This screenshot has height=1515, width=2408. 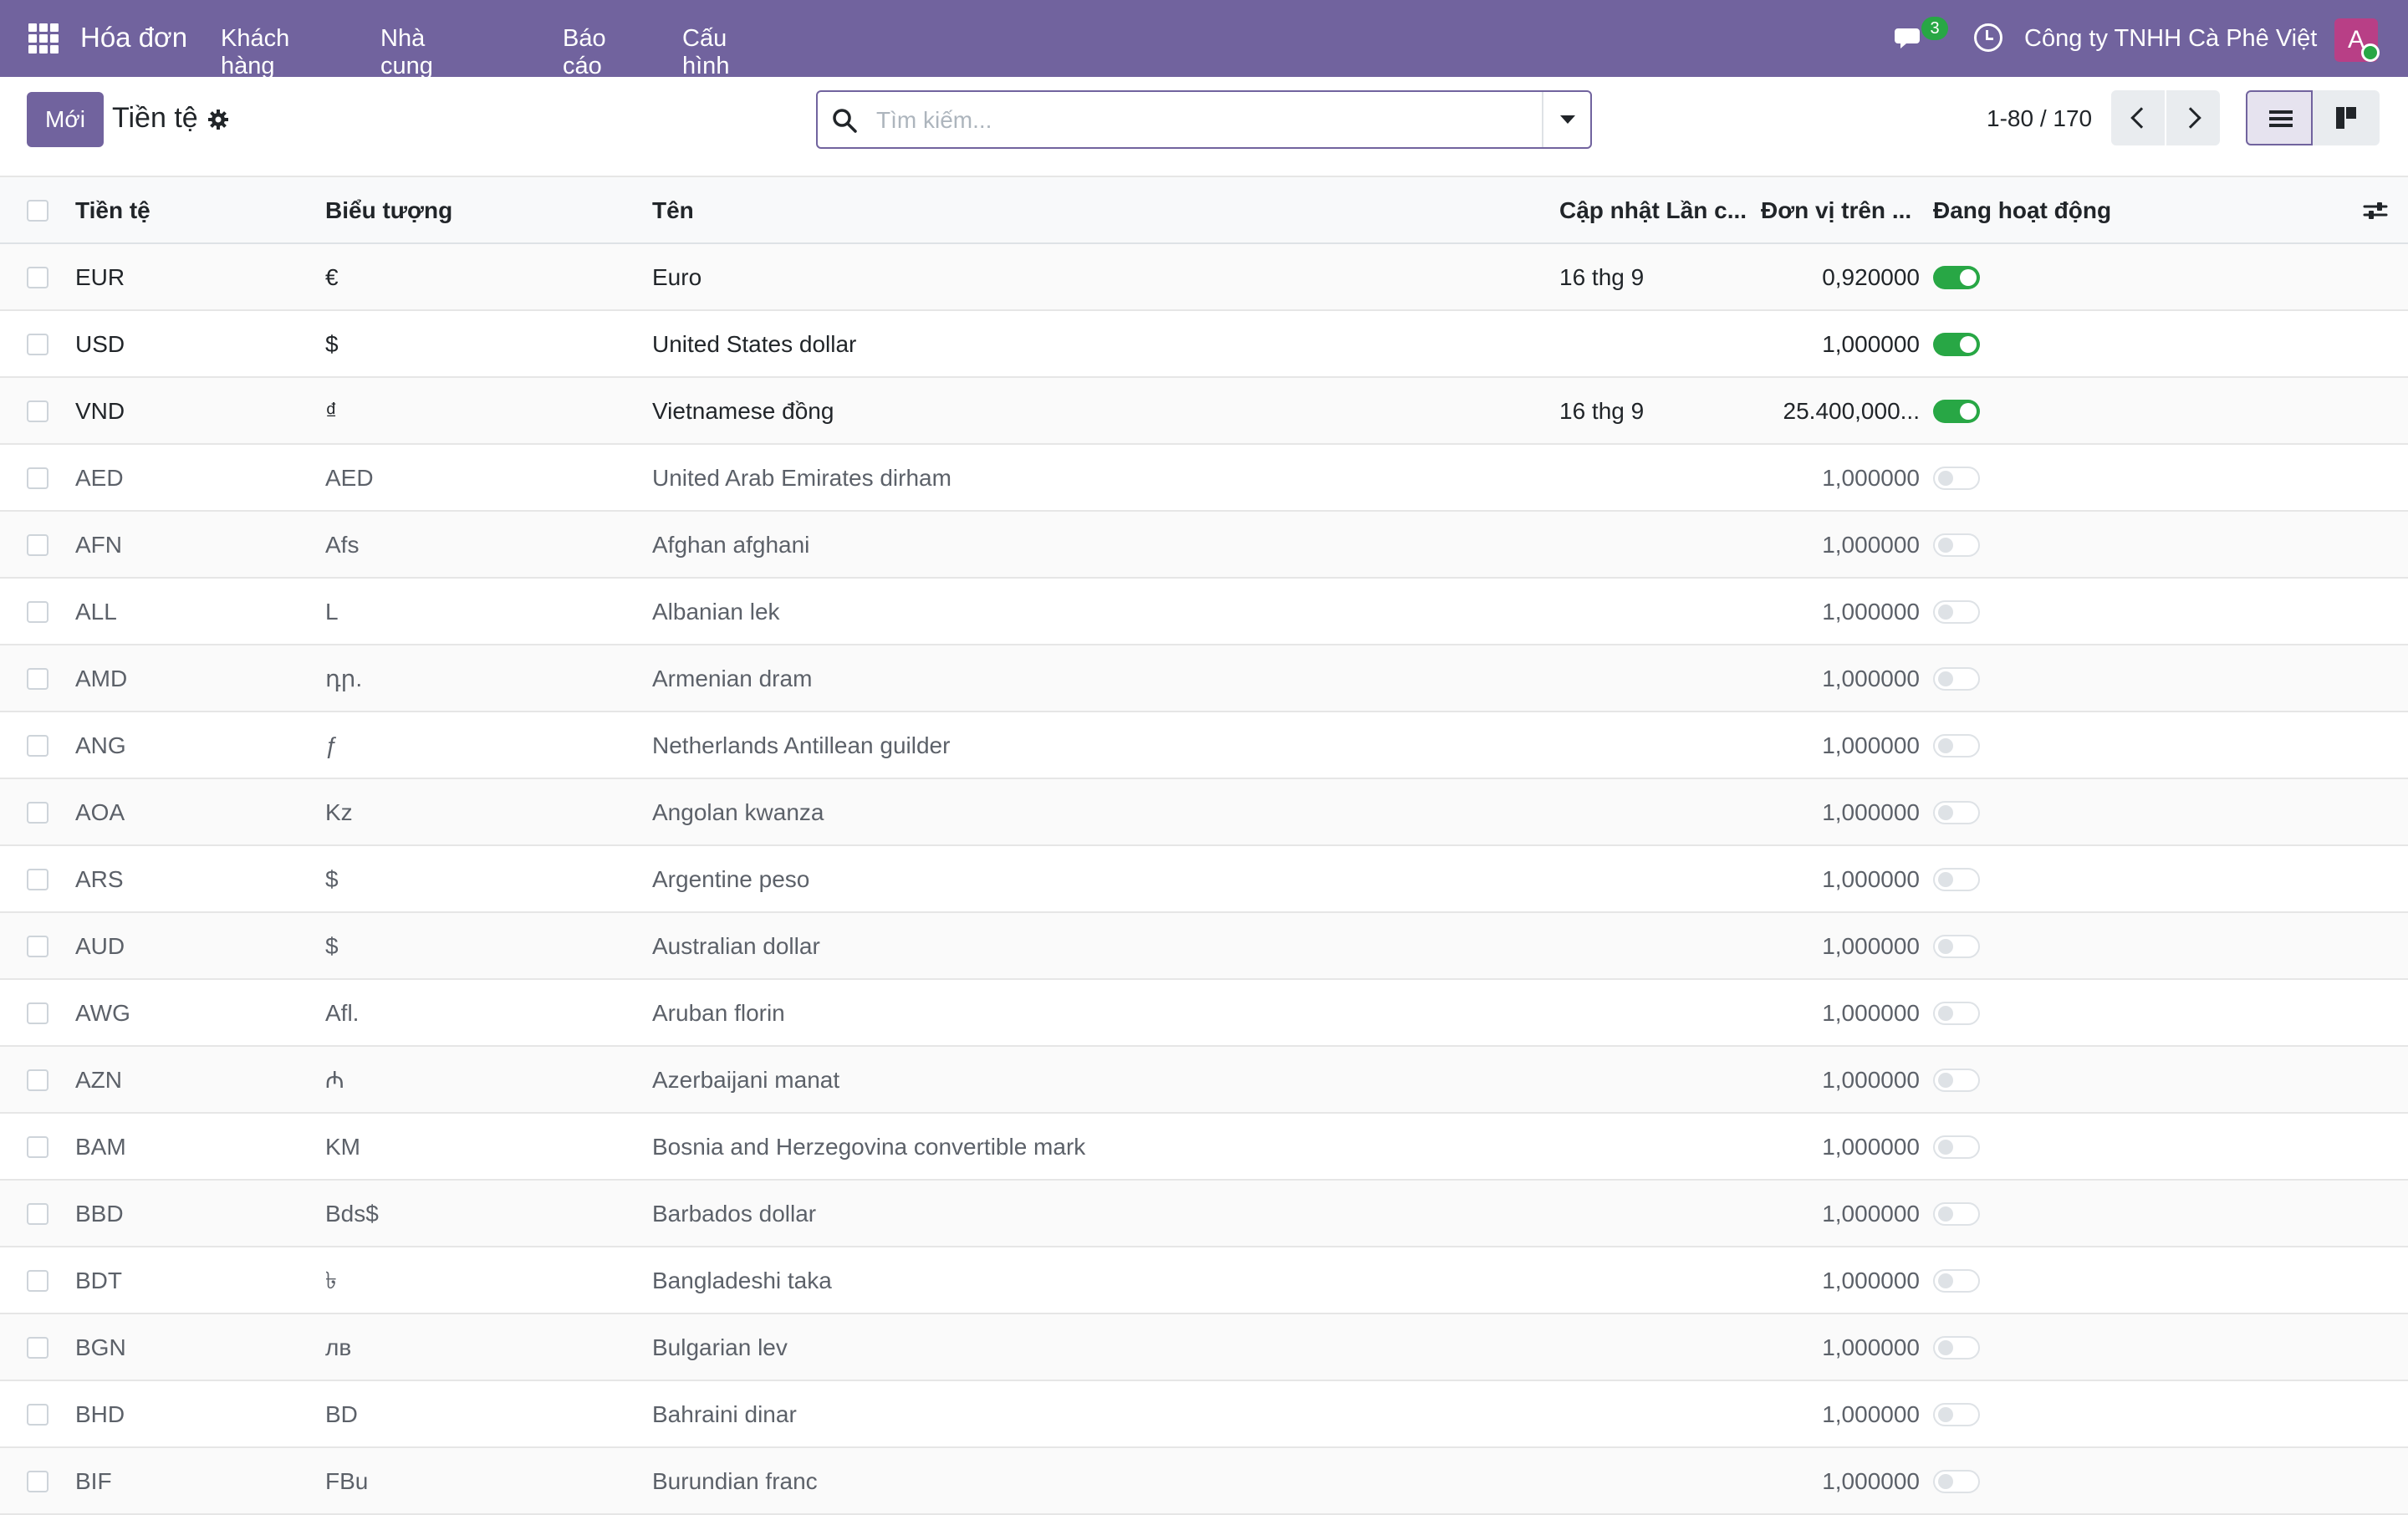 I want to click on table-row: BHD BD Bahraini dinar 1,000000, so click(x=1204, y=1414).